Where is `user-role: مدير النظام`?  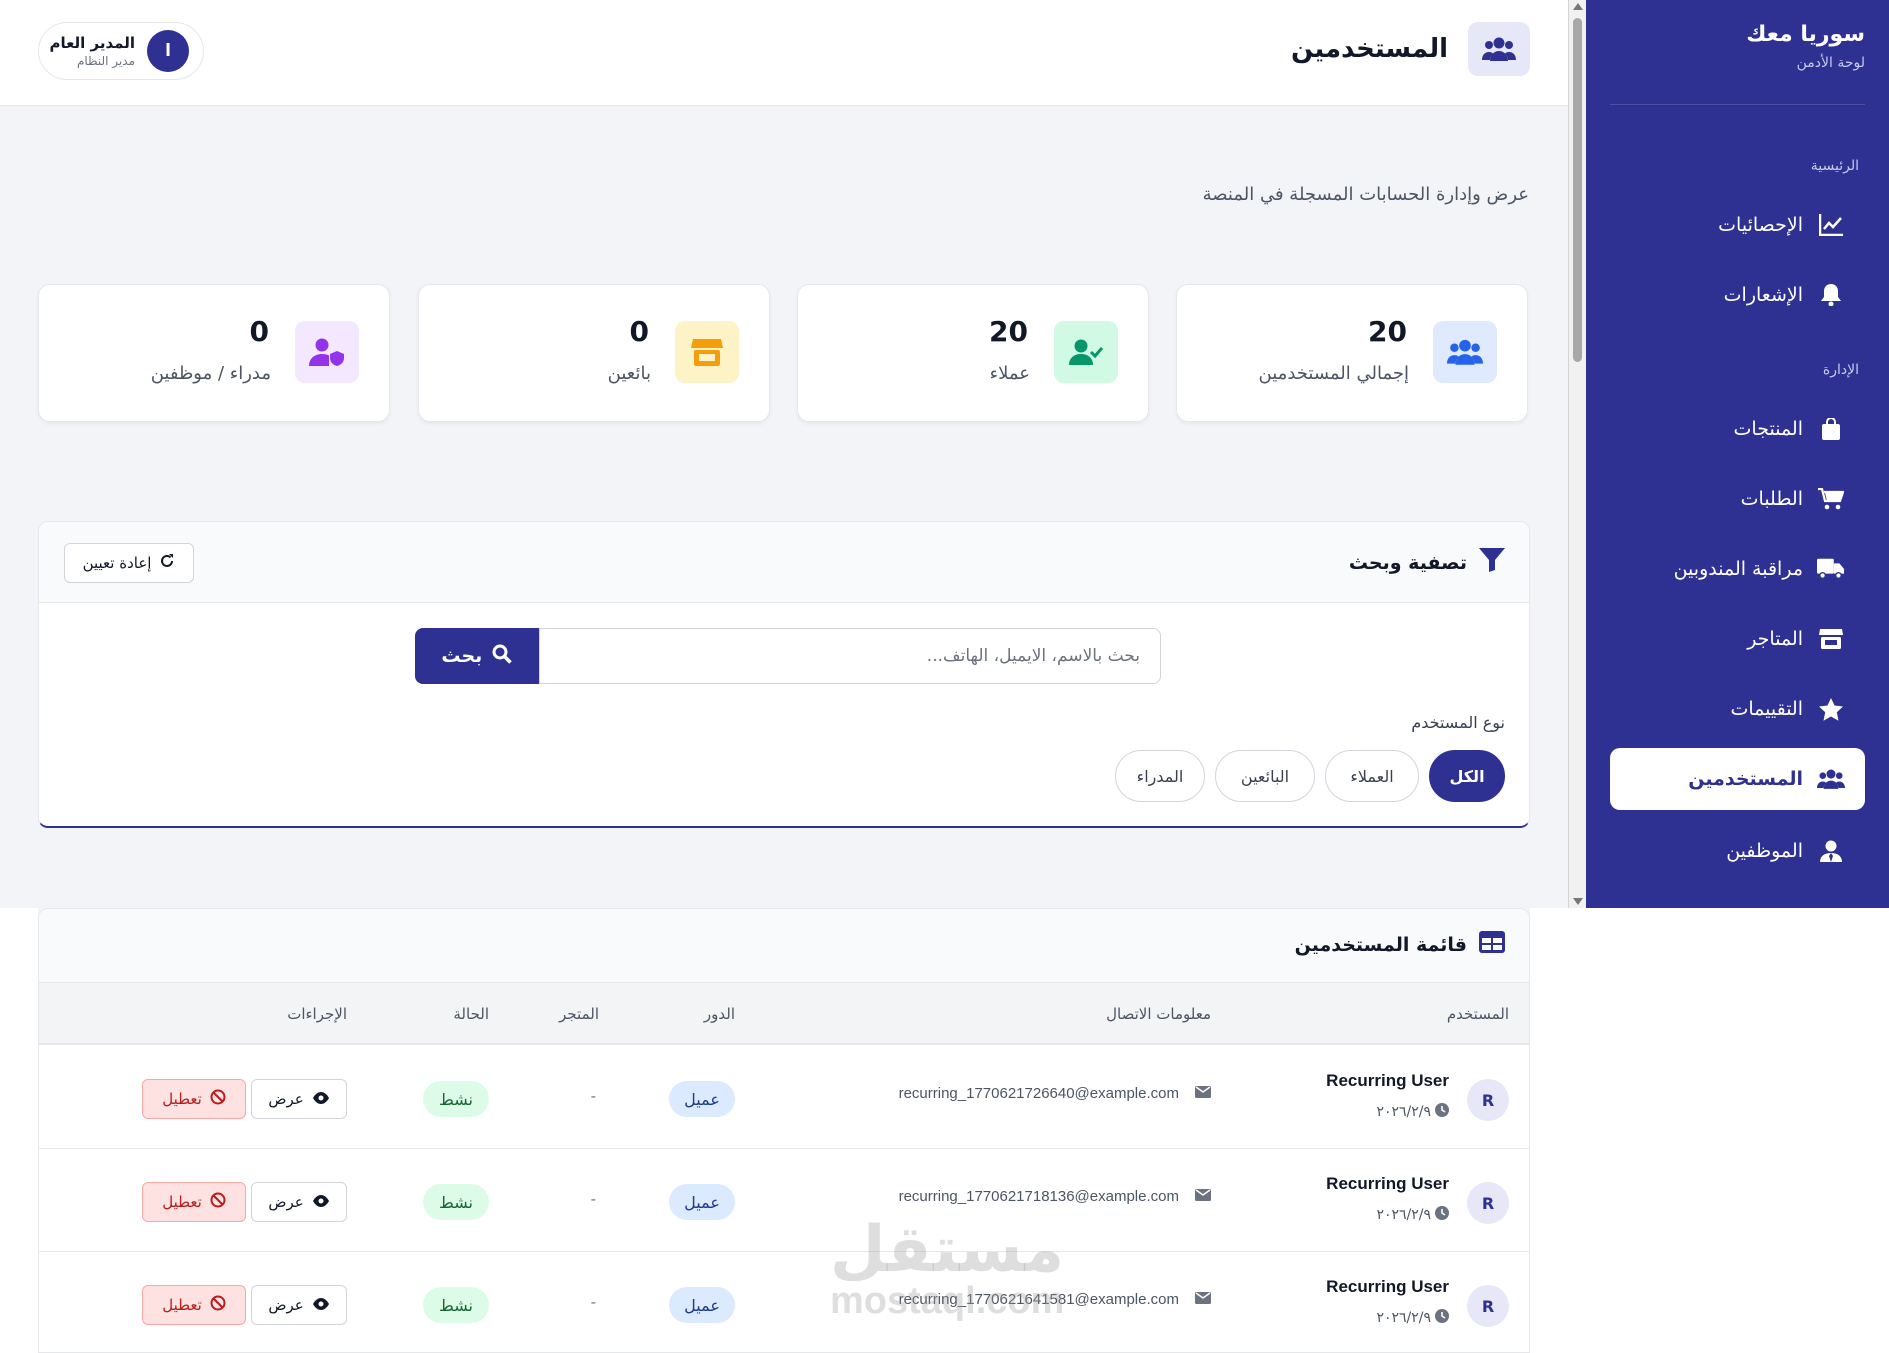 user-role: مدير النظام is located at coordinates (105, 61).